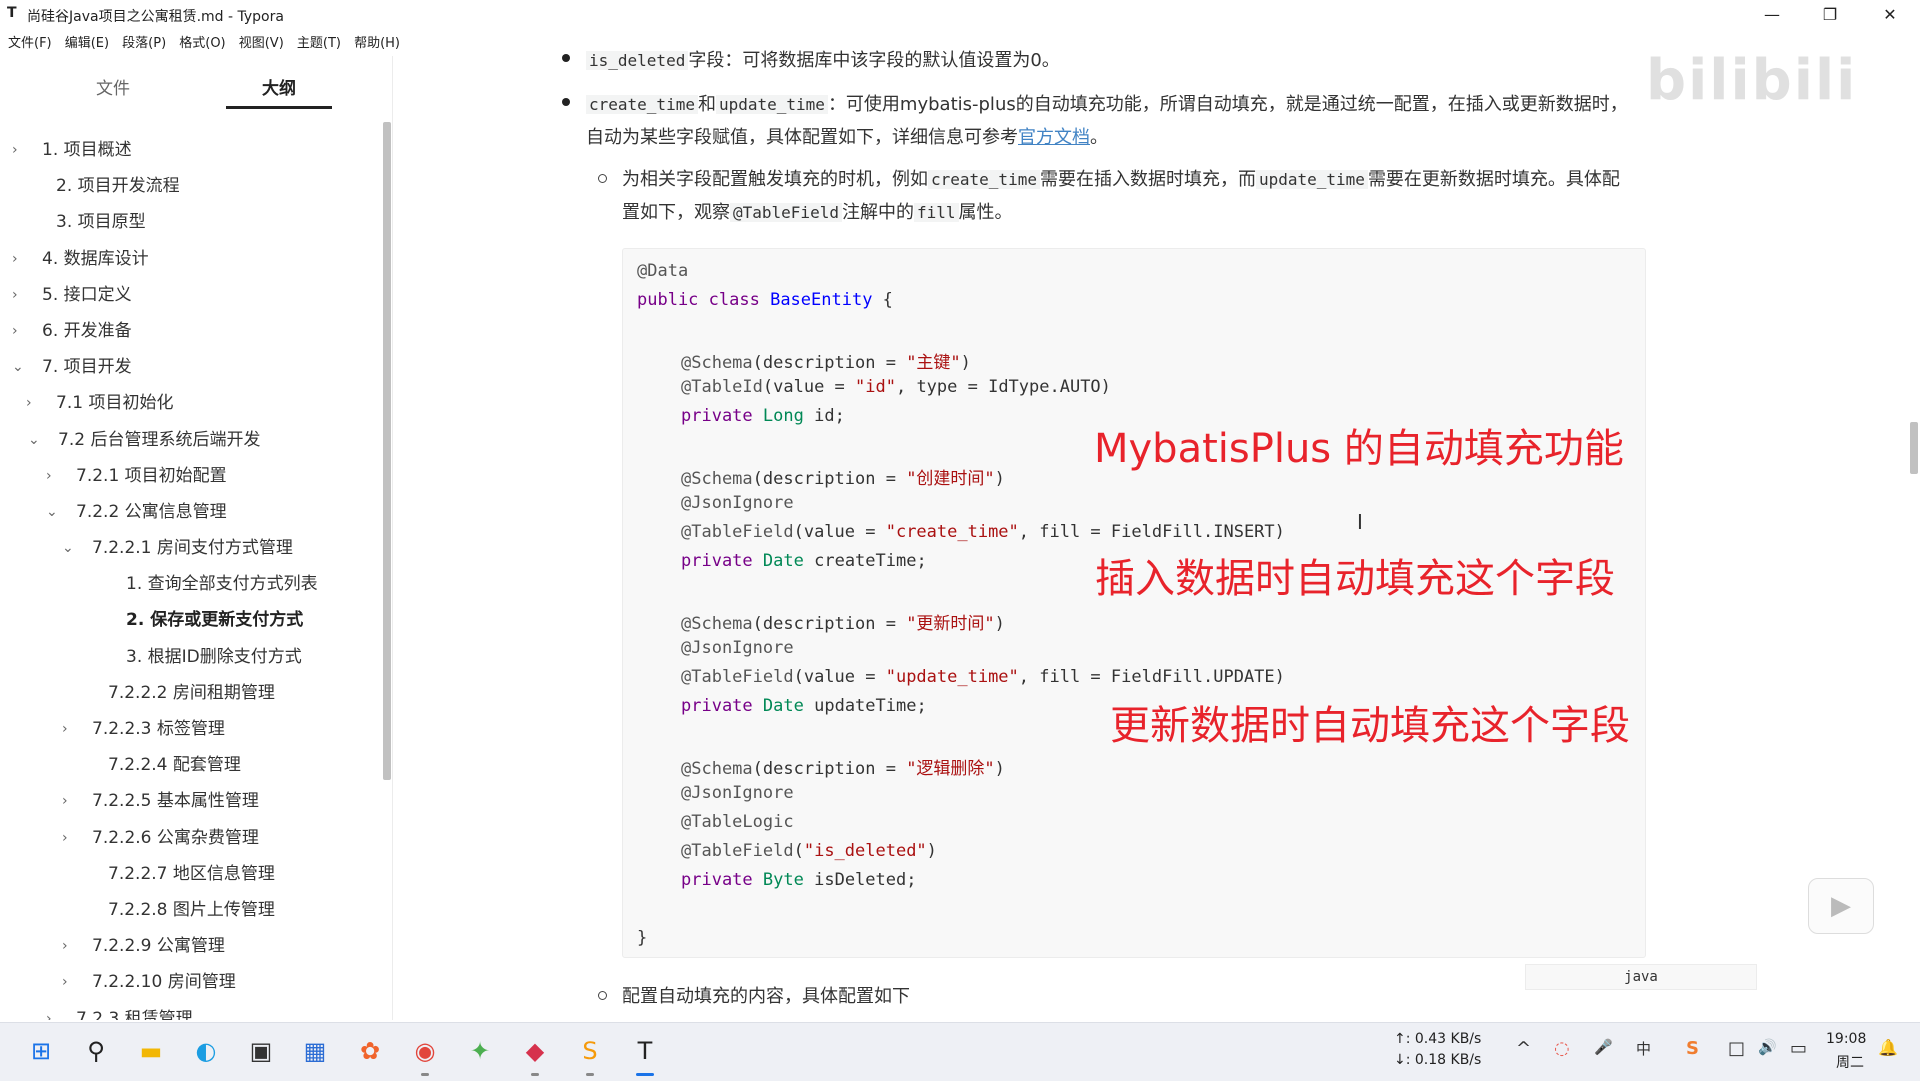  Describe the element at coordinates (192, 946) in the screenshot. I see `outline-item: › 7.2.2.9 公寓管理` at that location.